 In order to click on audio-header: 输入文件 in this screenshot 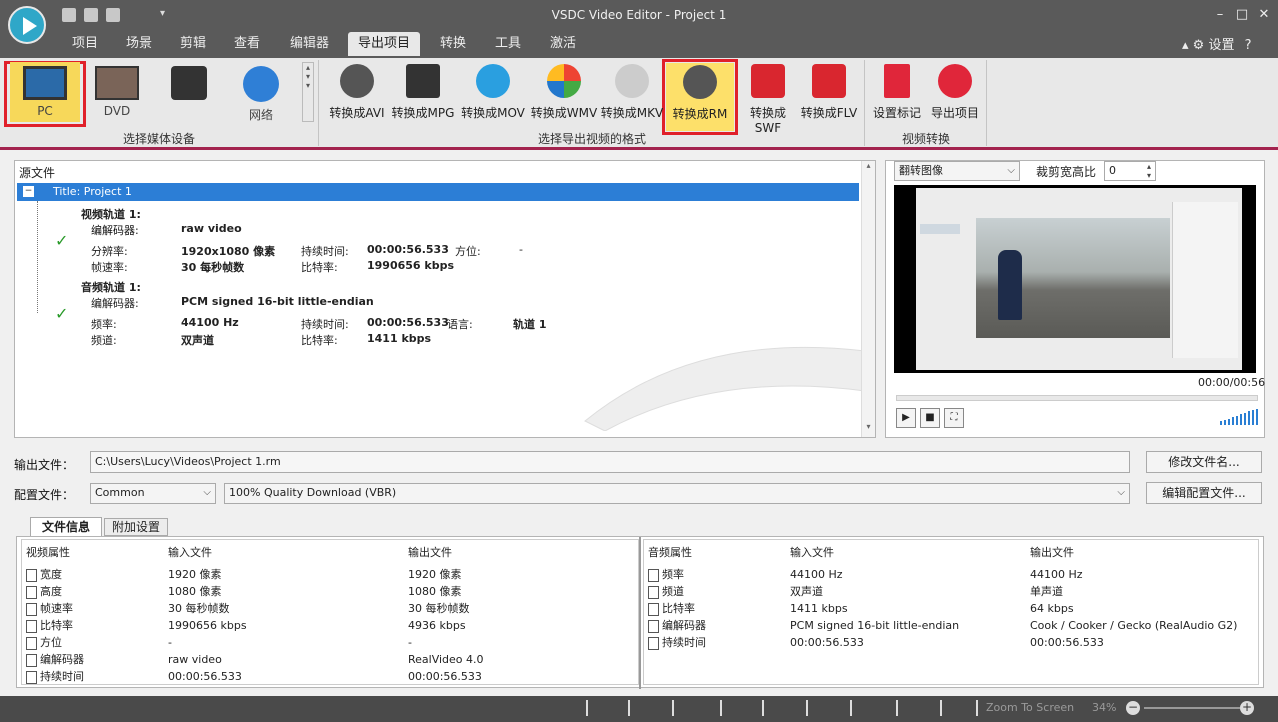, I will do `click(812, 552)`.